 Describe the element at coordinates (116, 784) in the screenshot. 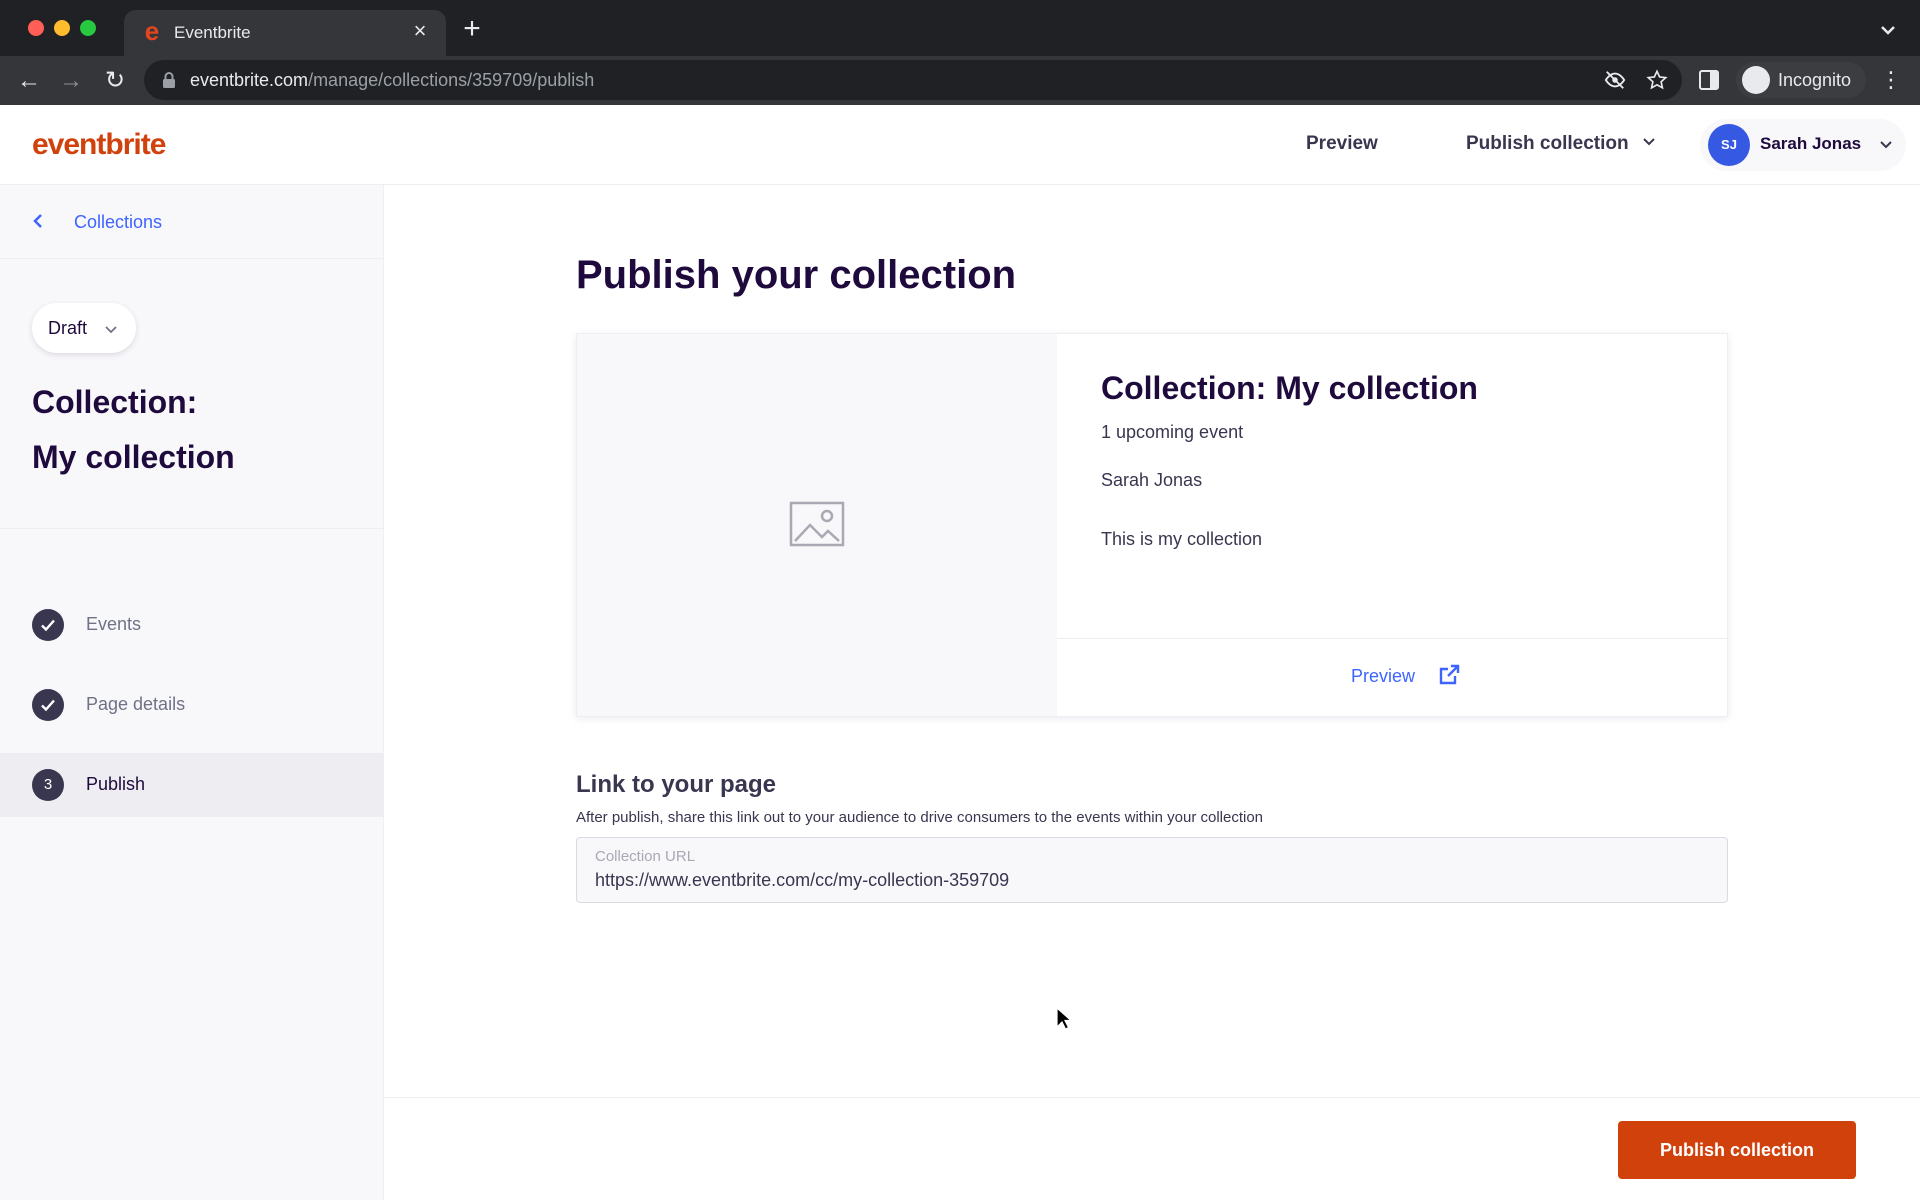

I see `sidebar-item-label: Publish` at that location.